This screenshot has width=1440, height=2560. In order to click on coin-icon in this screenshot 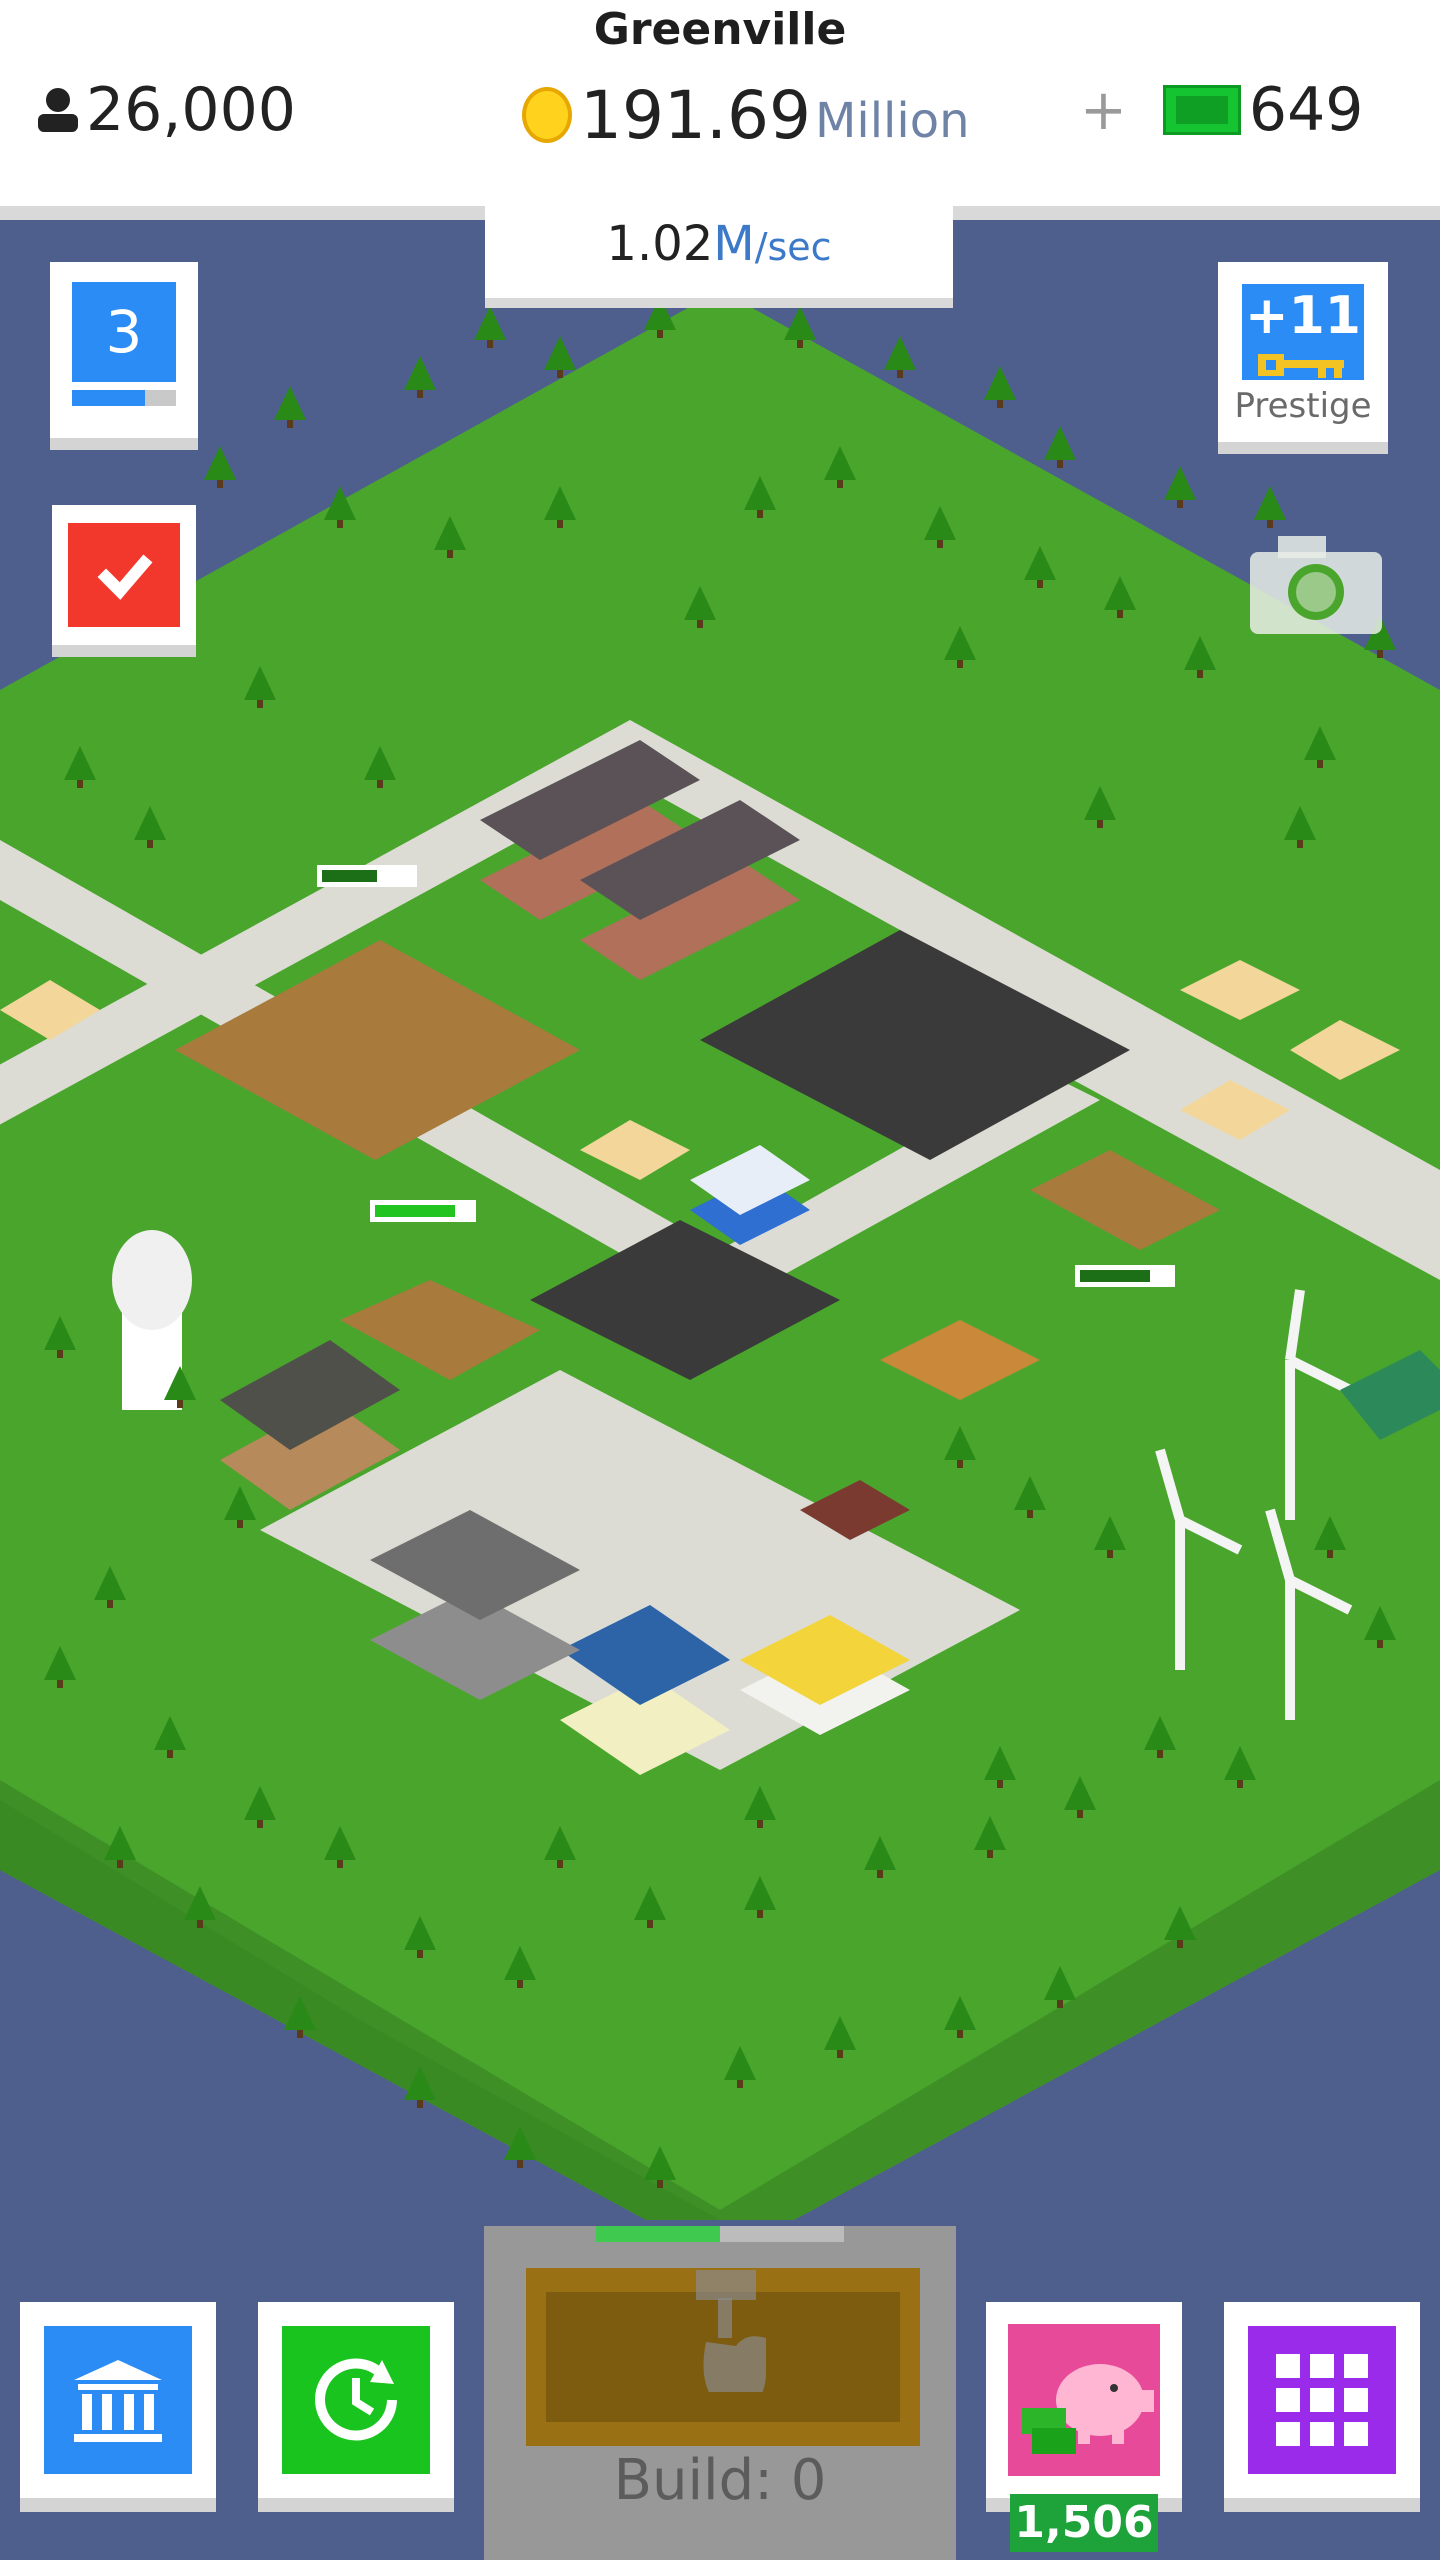, I will do `click(547, 115)`.